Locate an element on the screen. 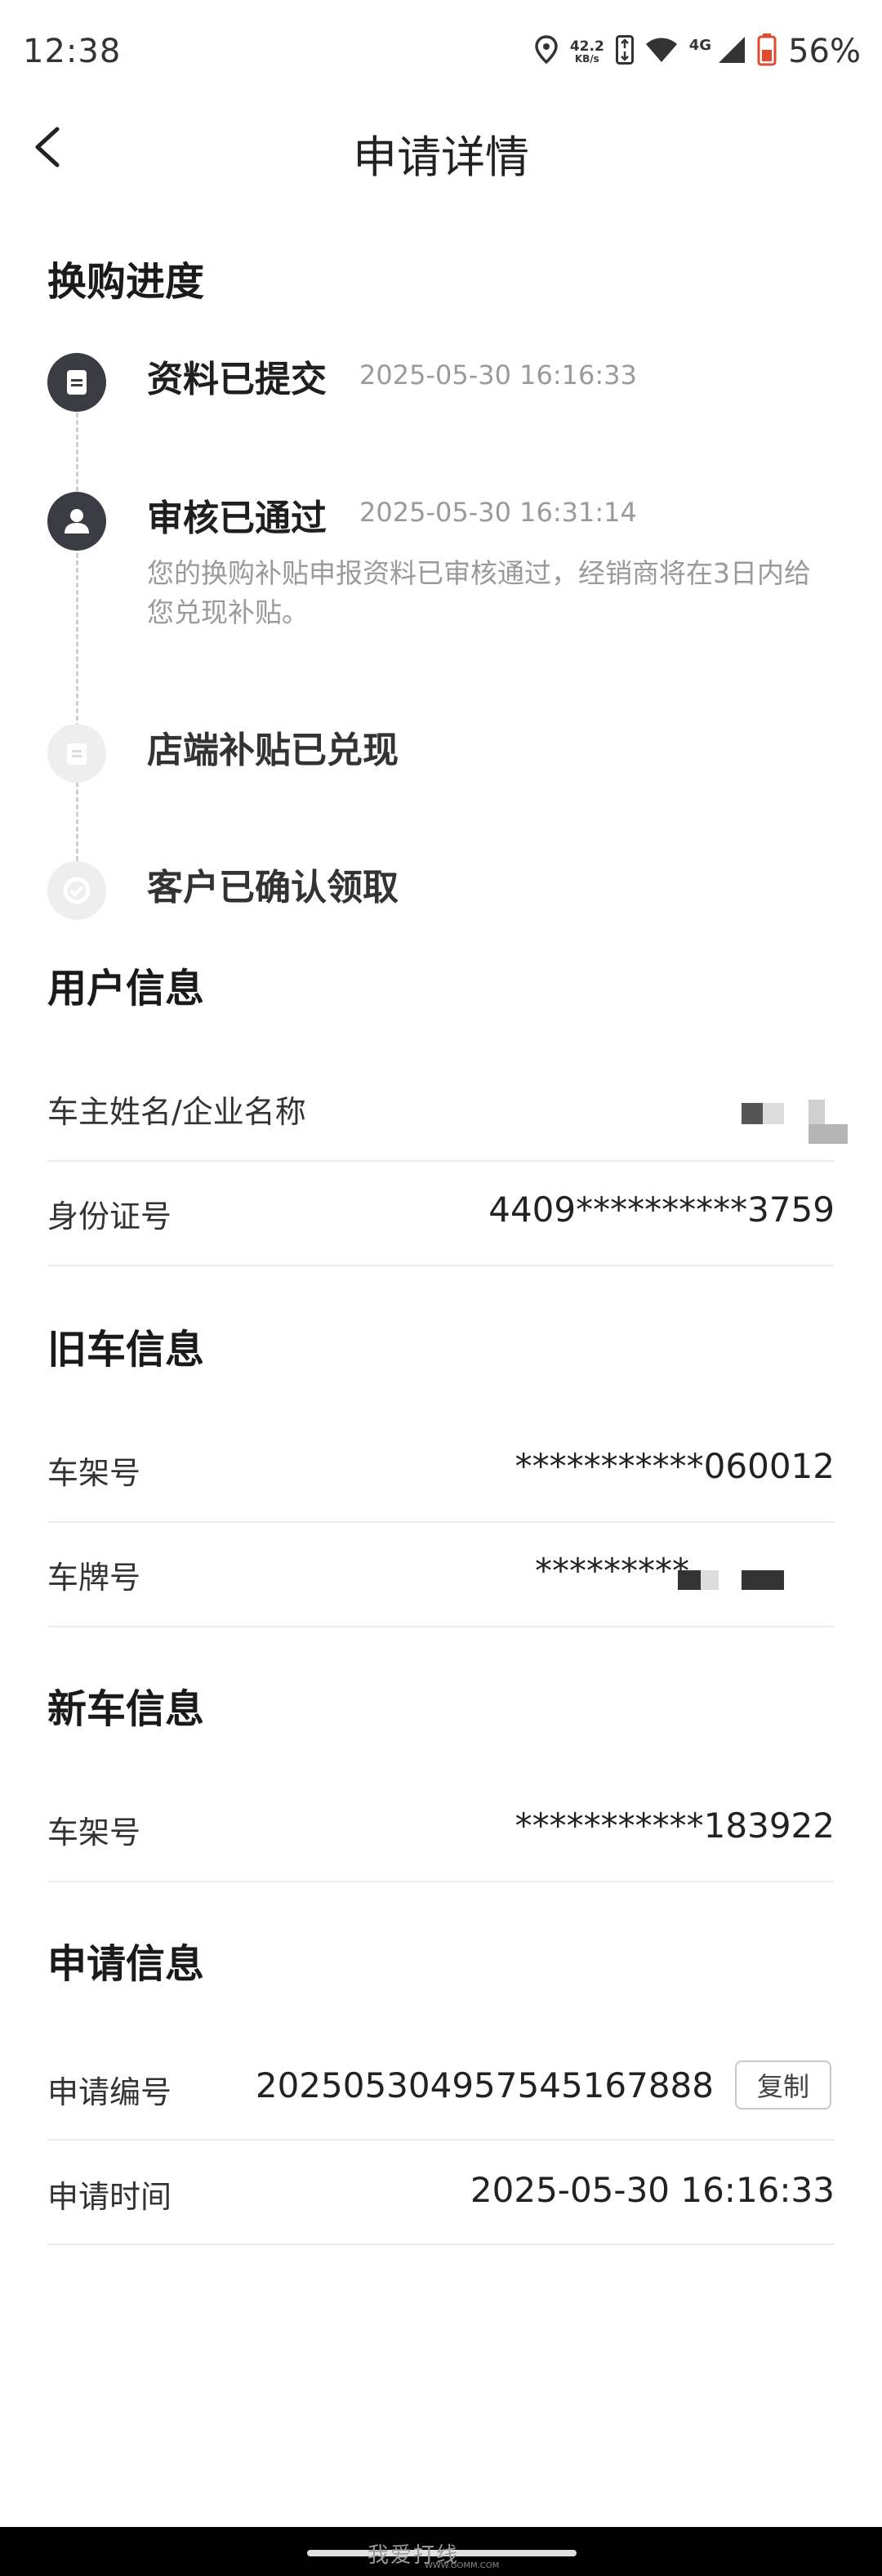 The height and width of the screenshot is (2576, 882). id-number-label: 身份证号 is located at coordinates (109, 1217).